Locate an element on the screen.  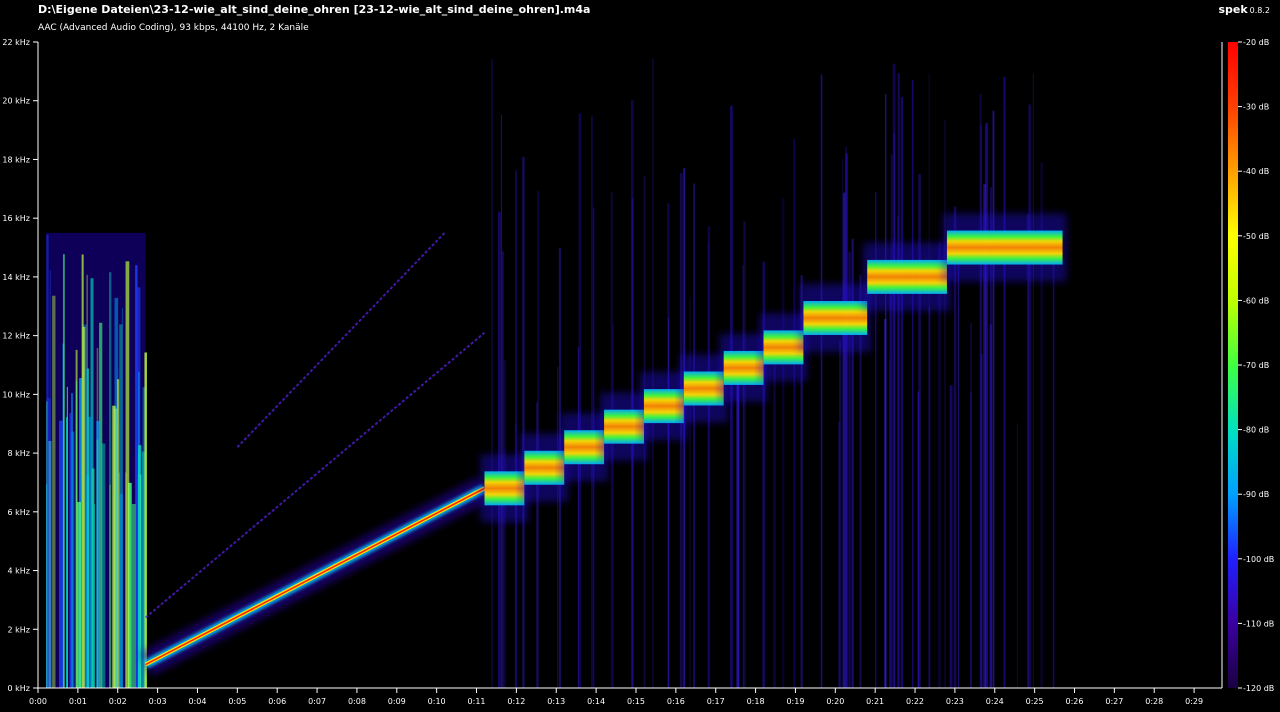
x-tick-label: 0:08 is located at coordinates (357, 701).